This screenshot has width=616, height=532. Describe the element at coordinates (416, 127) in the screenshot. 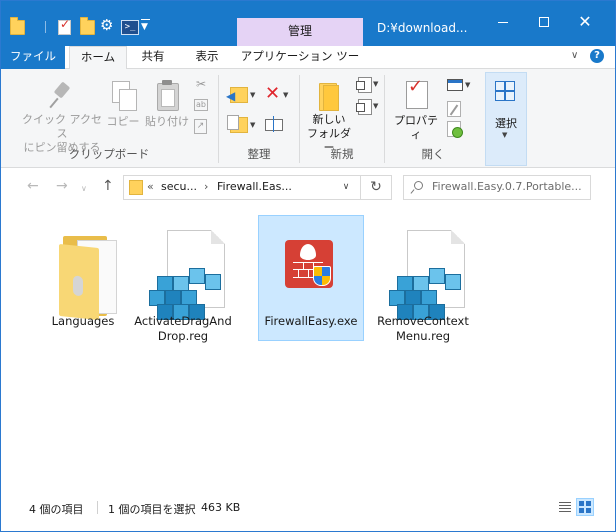

I see `properties-label: プロパティ` at that location.